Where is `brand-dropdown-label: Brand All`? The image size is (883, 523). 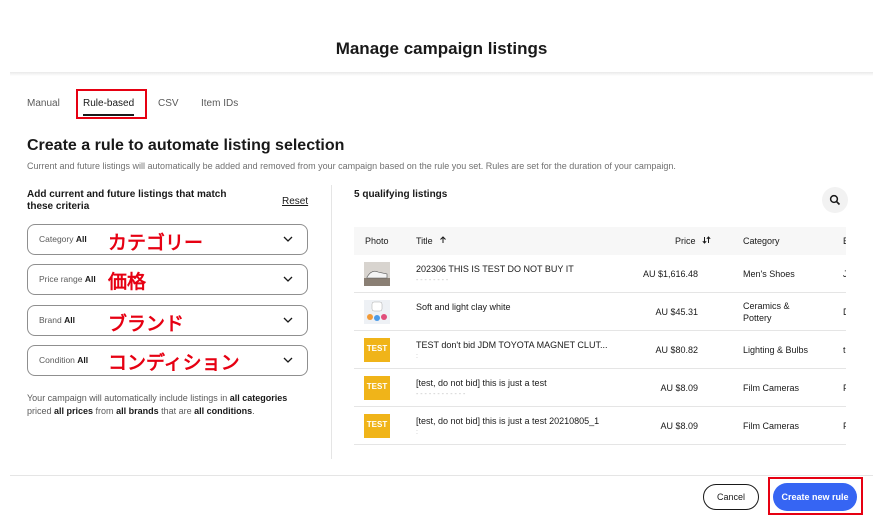
brand-dropdown-label: Brand All is located at coordinates (57, 320).